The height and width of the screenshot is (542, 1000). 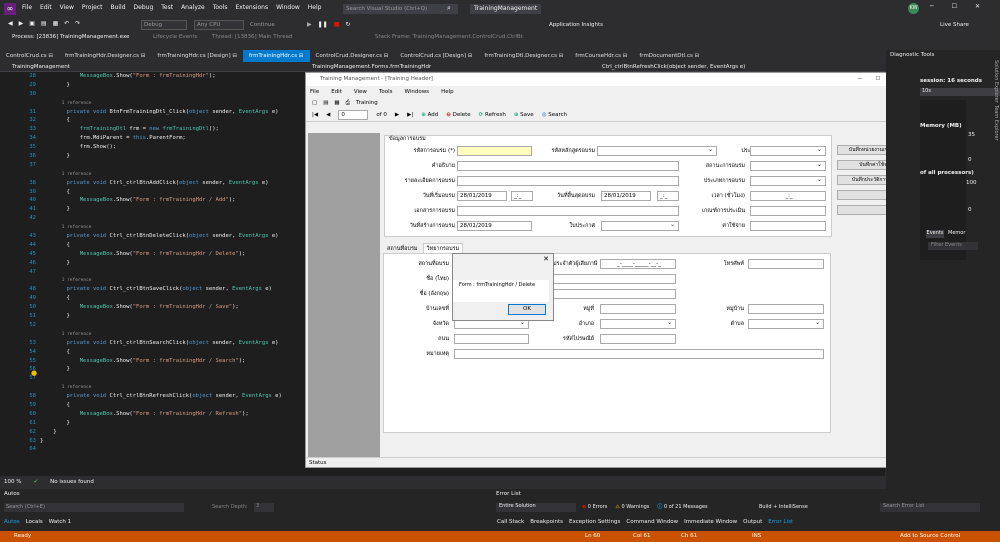 What do you see at coordinates (626, 196) in the screenshot?
I see `end-date-picker: 28/01/2019` at bounding box center [626, 196].